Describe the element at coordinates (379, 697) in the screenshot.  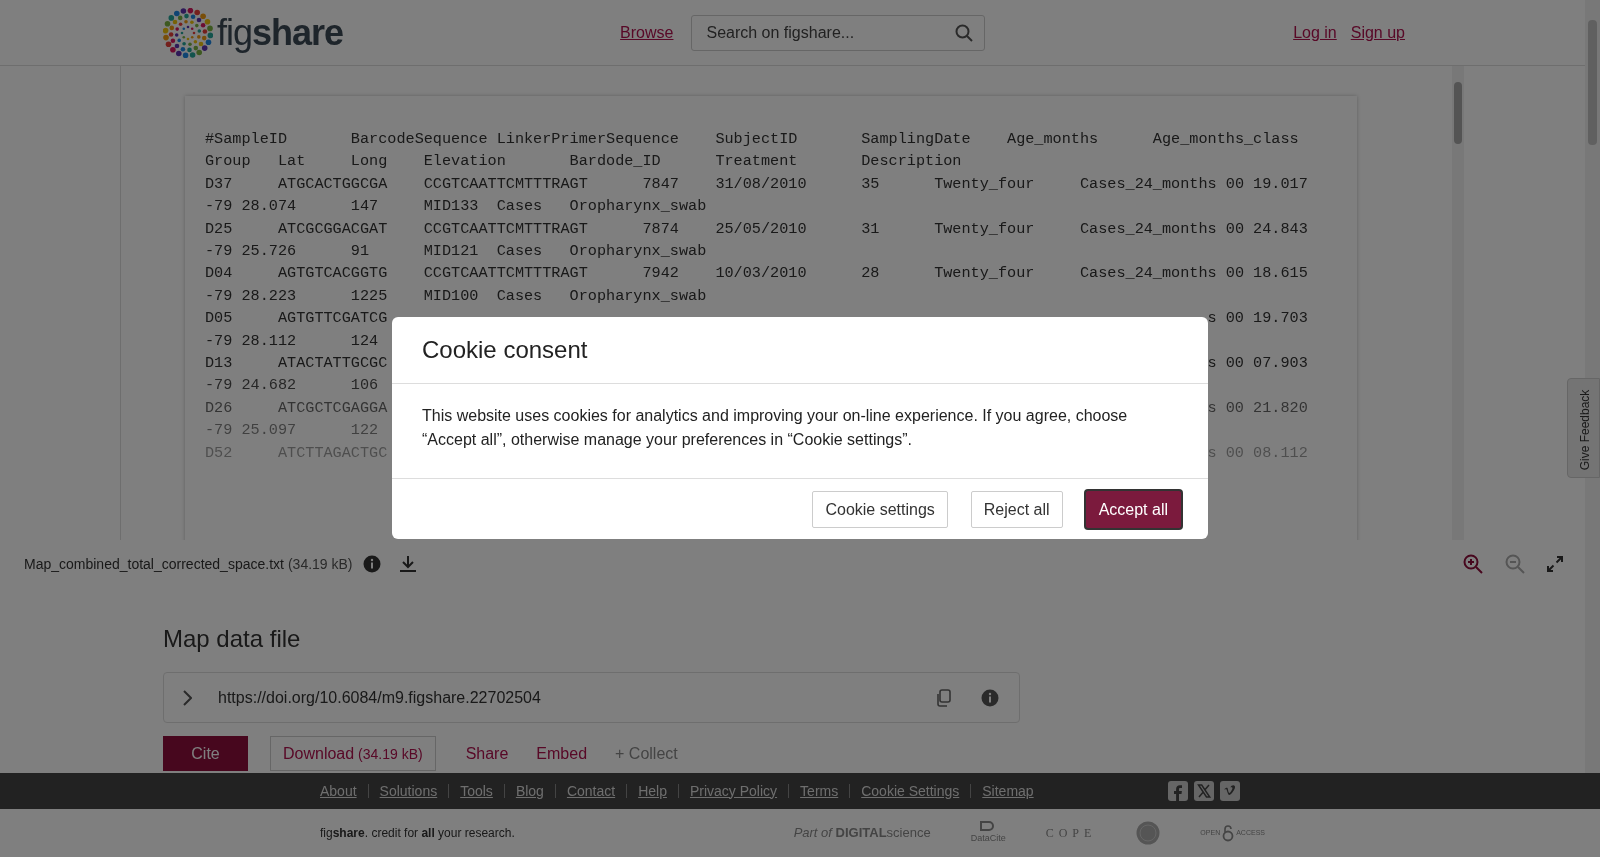
I see `doi-link: https://doi.org/10.6084/m9.figshare.22702504` at that location.